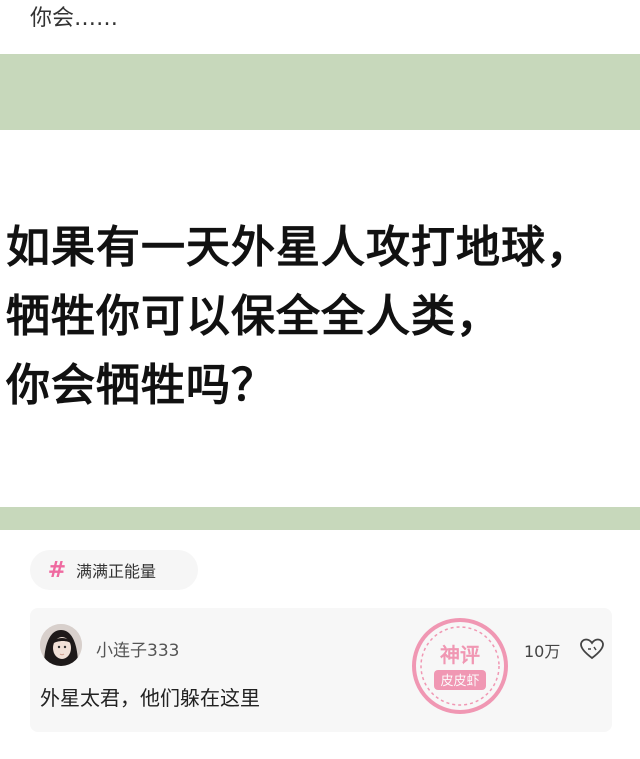 This screenshot has height=759, width=640. I want to click on topic-tag: # 满满正能量, so click(114, 570).